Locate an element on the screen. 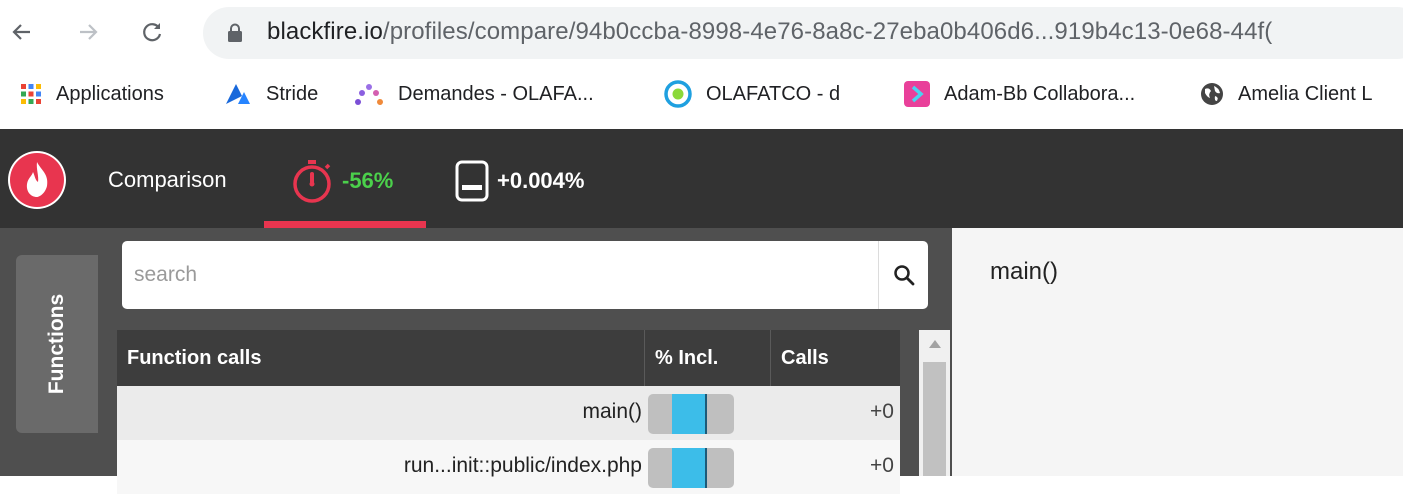  bookmark-label: OLAFATCO - d is located at coordinates (773, 93).